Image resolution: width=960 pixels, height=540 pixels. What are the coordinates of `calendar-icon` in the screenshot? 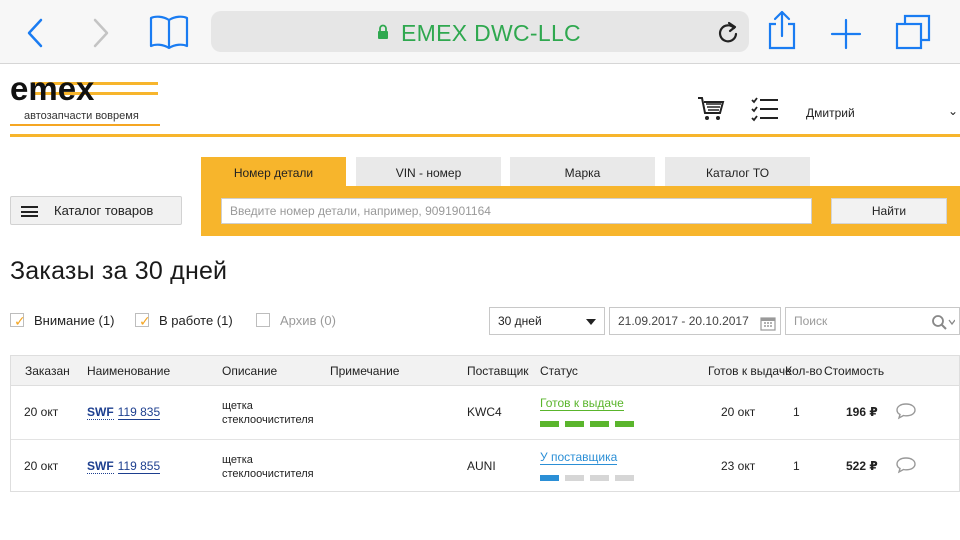 It's located at (768, 327).